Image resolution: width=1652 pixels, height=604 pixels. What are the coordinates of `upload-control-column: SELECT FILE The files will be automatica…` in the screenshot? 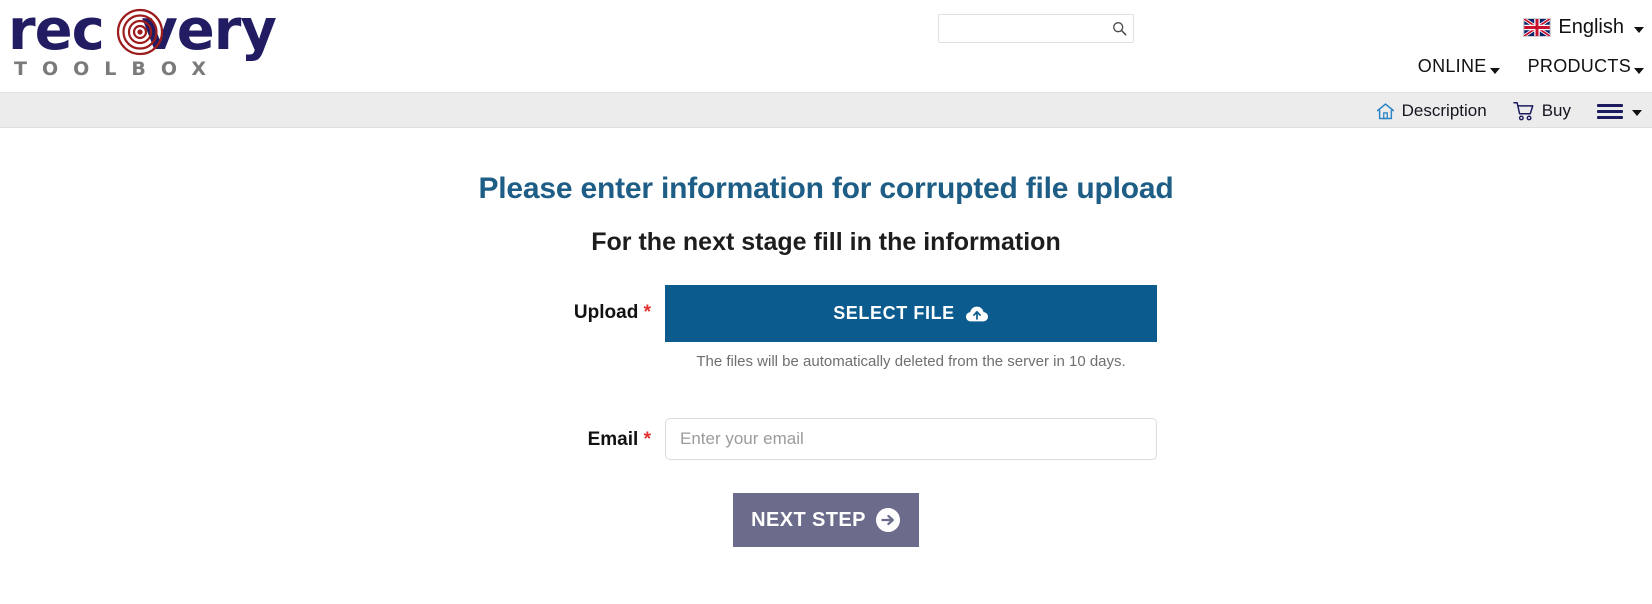 It's located at (911, 327).